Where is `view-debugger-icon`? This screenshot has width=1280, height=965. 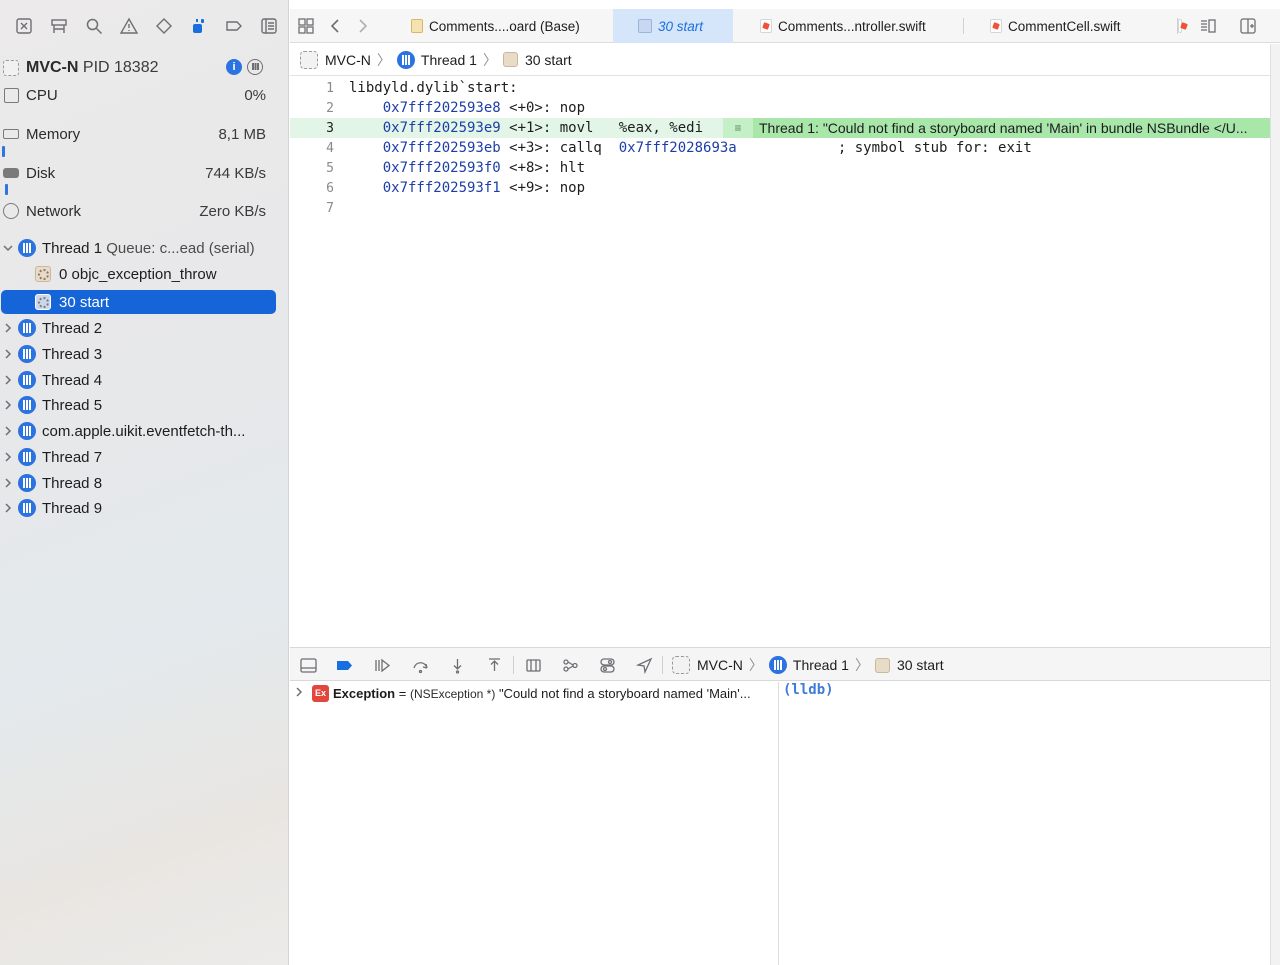
view-debugger-icon is located at coordinates (533, 665).